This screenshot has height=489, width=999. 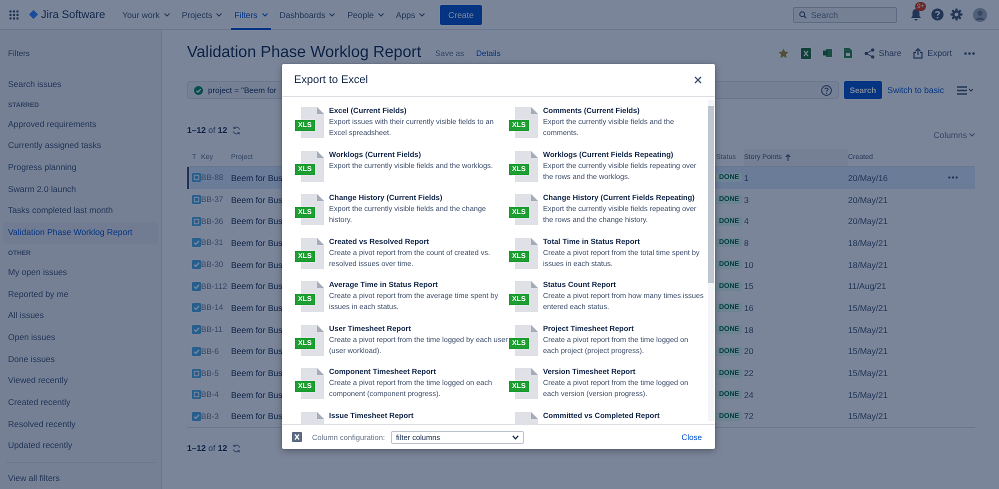 What do you see at coordinates (331, 80) in the screenshot?
I see `dialog-title: Export to Excel` at bounding box center [331, 80].